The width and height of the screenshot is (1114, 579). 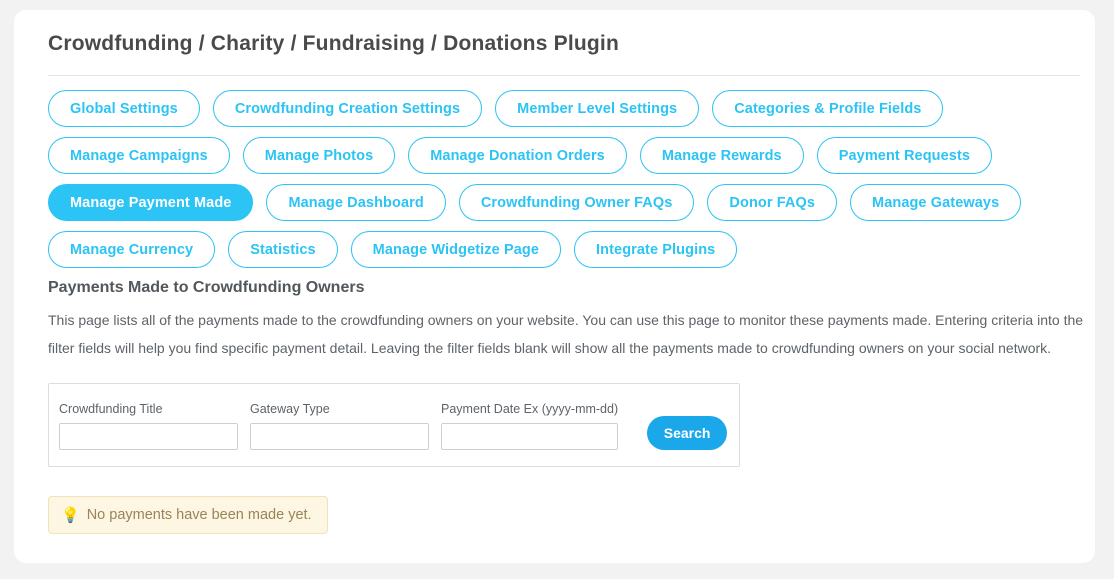 What do you see at coordinates (283, 250) in the screenshot?
I see `tab-statistics: Statistics` at bounding box center [283, 250].